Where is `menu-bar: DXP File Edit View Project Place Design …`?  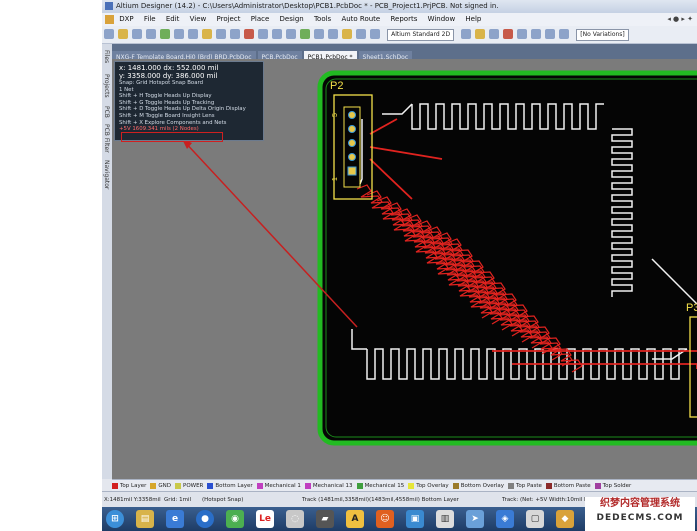
menu-bar: DXP File Edit View Project Place Design … is located at coordinates (399, 19).